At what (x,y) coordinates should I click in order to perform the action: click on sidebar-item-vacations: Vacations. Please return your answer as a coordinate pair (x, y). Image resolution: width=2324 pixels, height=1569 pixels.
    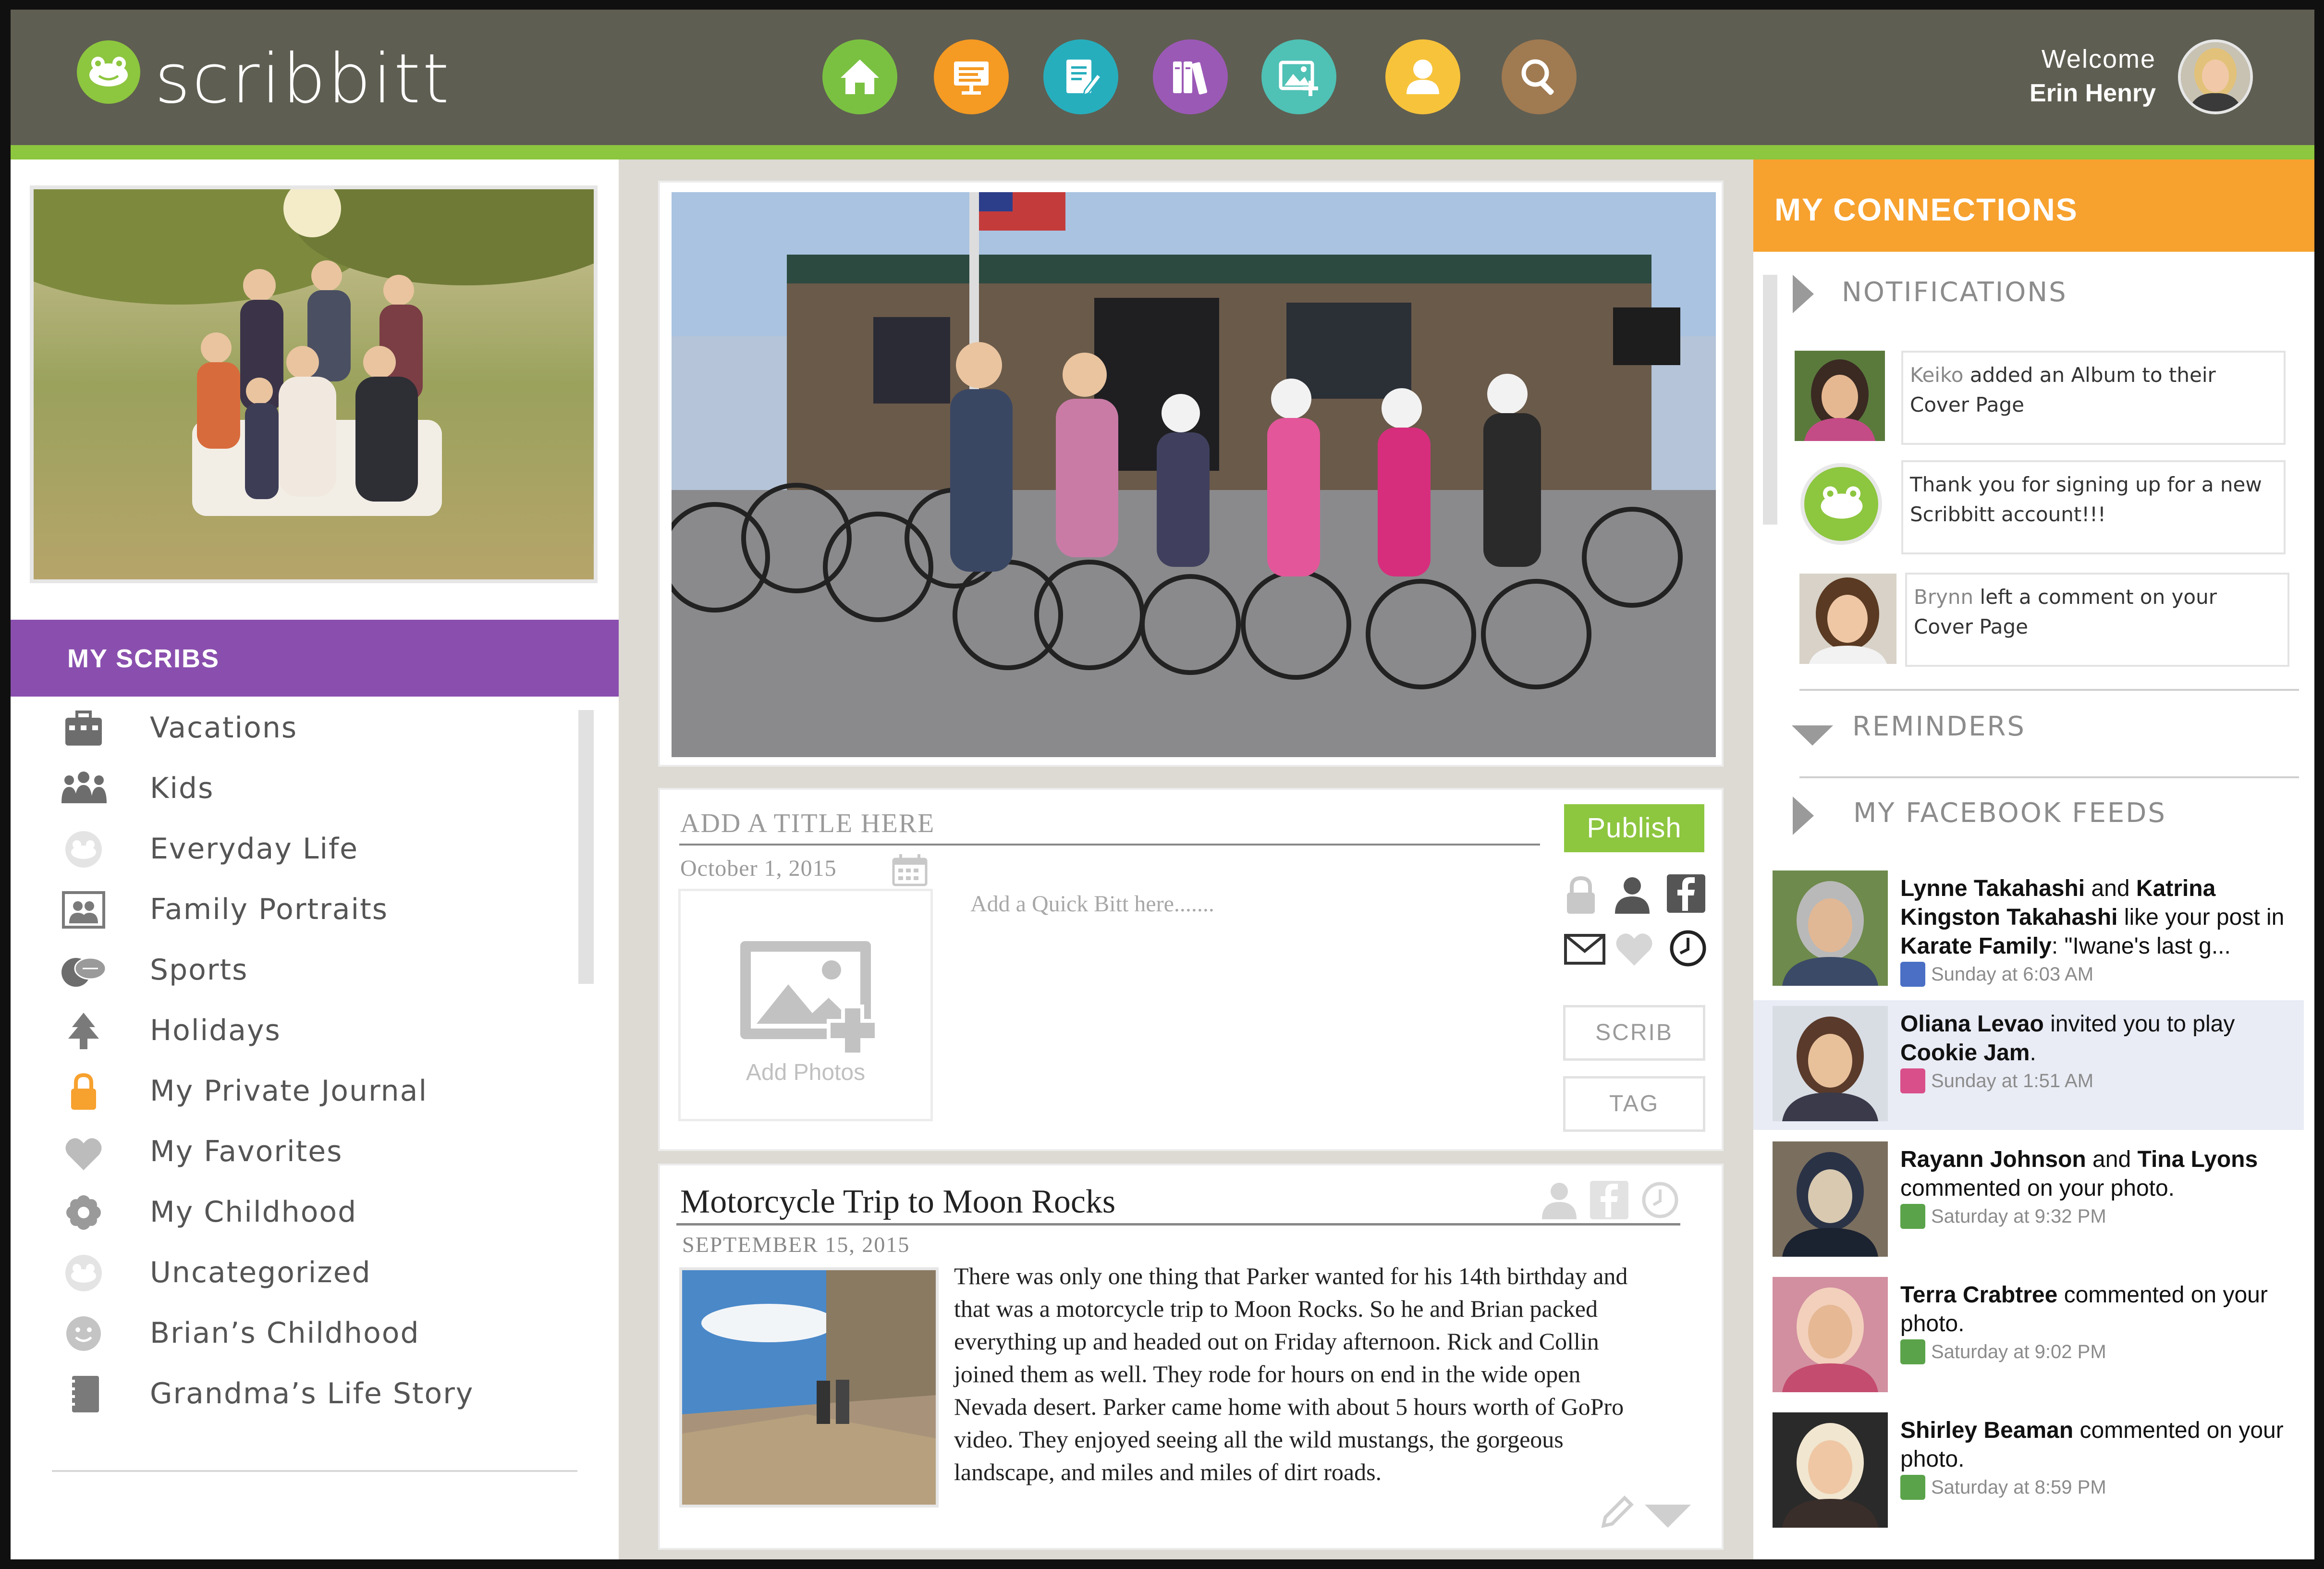
    Looking at the image, I should click on (287, 727).